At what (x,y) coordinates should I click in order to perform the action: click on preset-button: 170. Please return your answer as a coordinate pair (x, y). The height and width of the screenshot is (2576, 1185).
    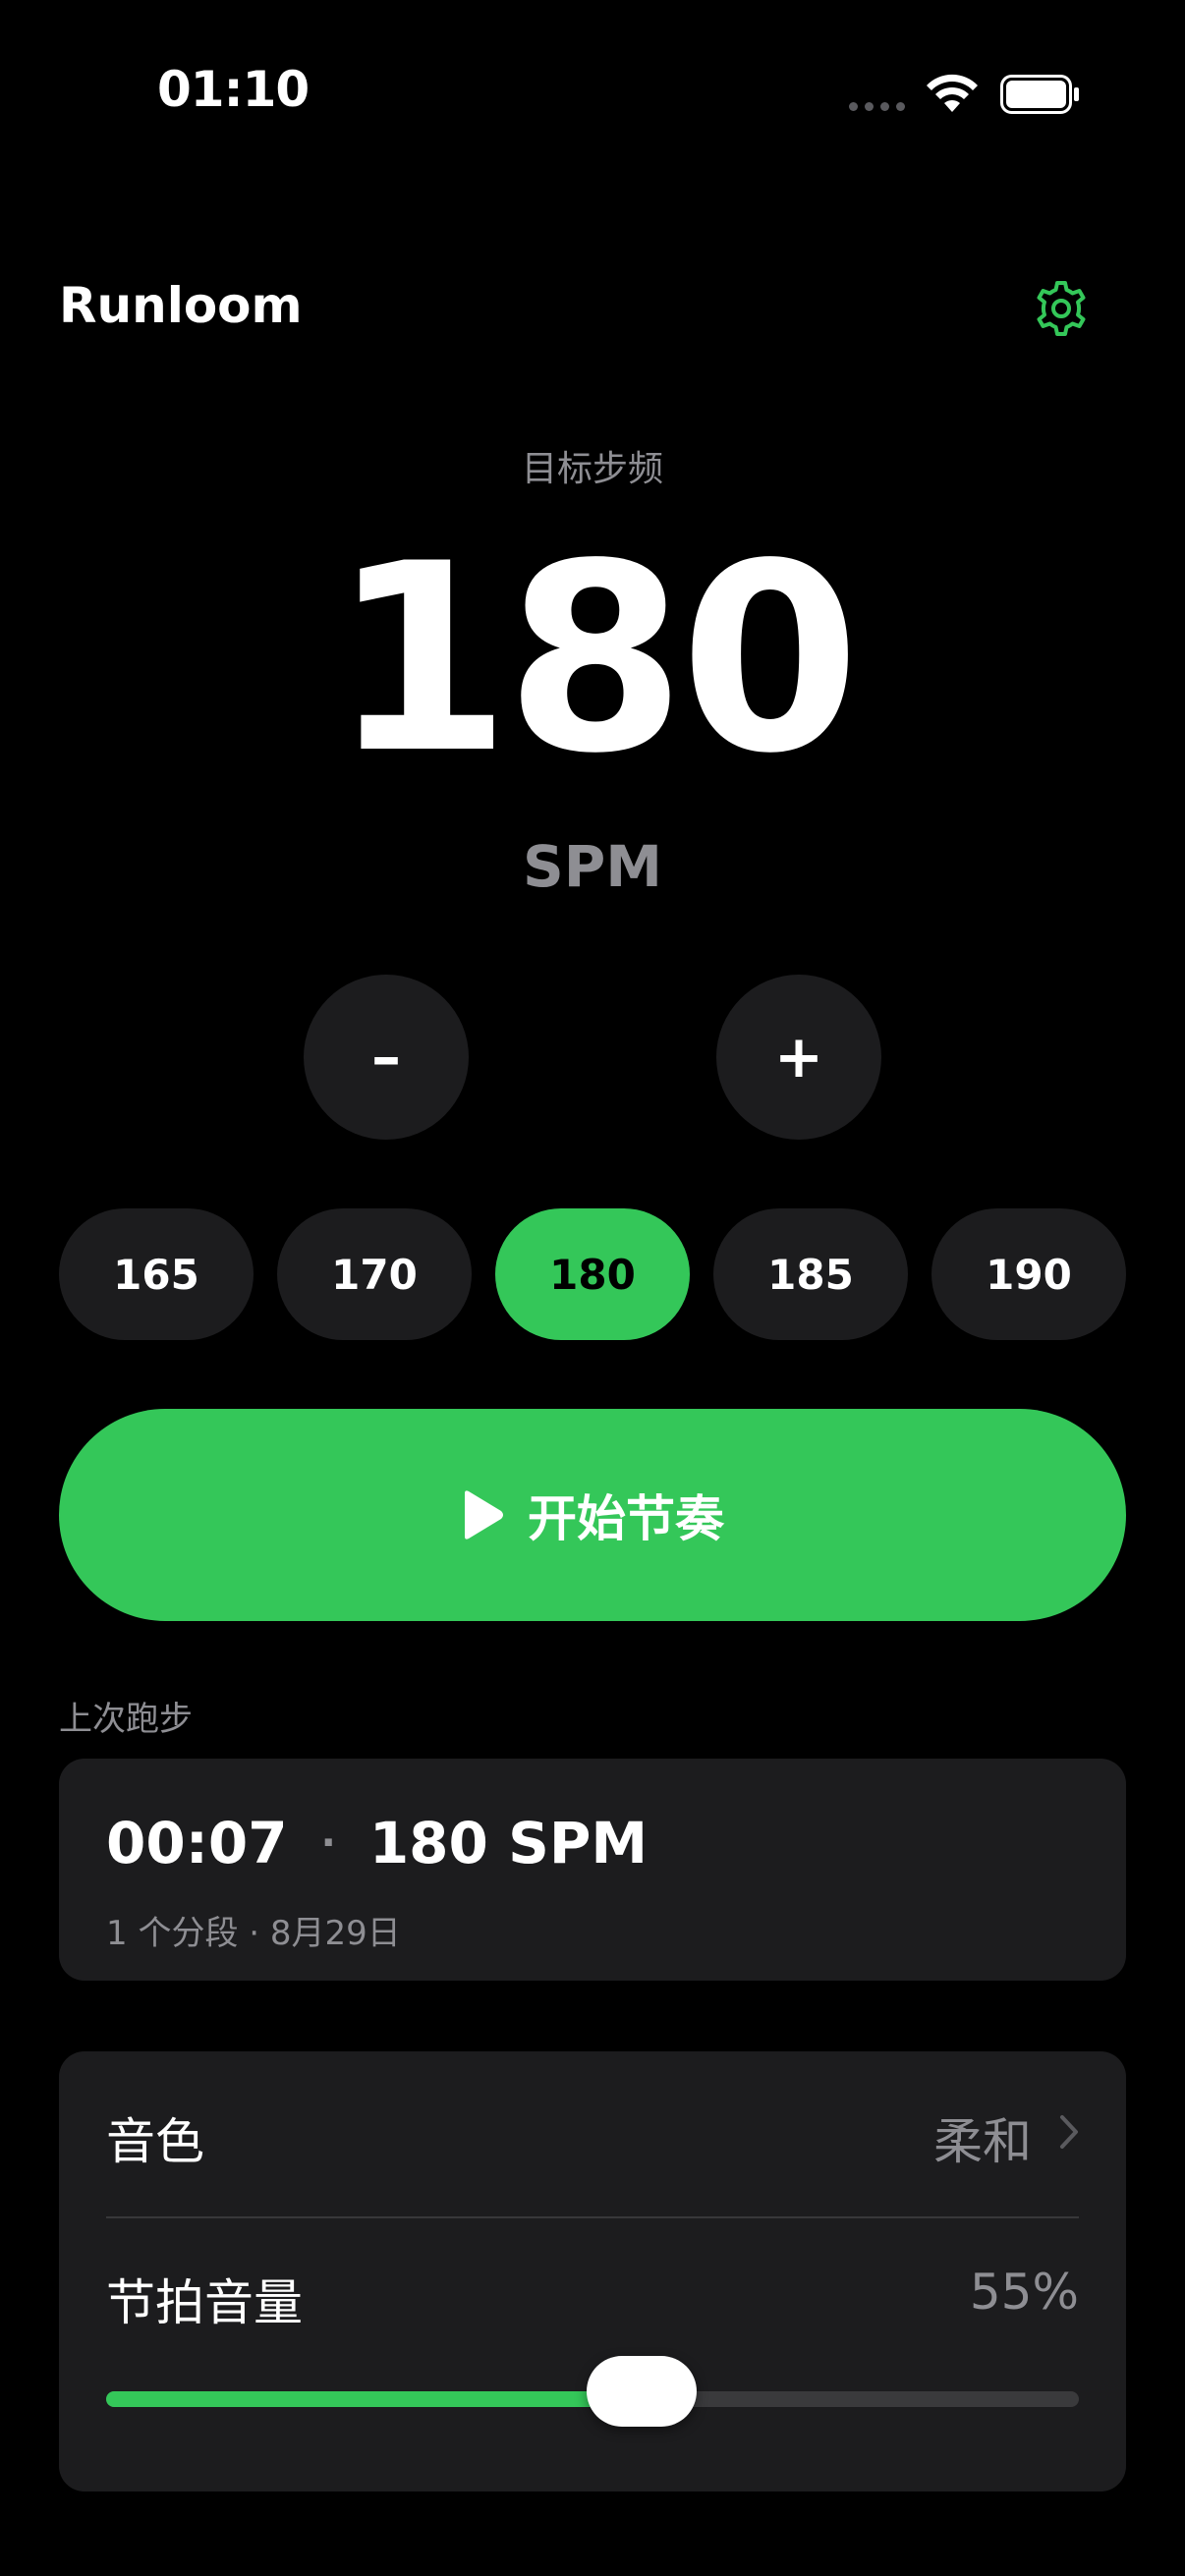
    Looking at the image, I should click on (375, 1274).